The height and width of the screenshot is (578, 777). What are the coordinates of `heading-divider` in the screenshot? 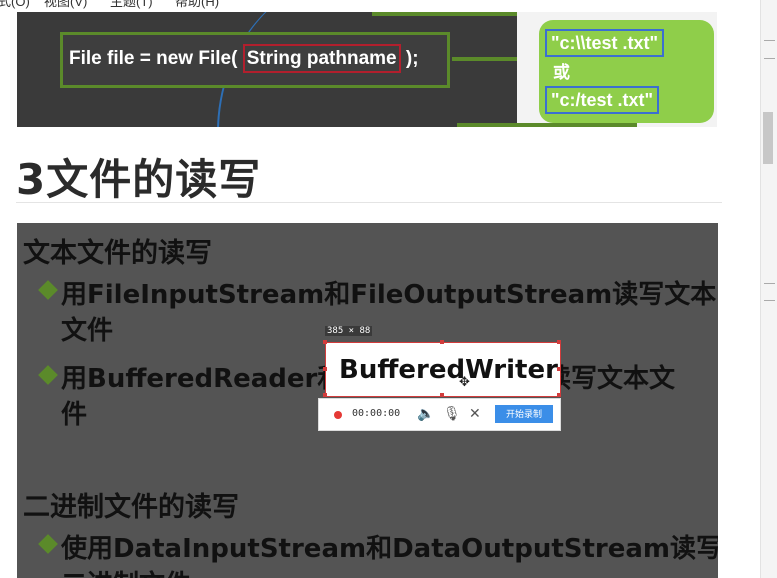 It's located at (369, 202).